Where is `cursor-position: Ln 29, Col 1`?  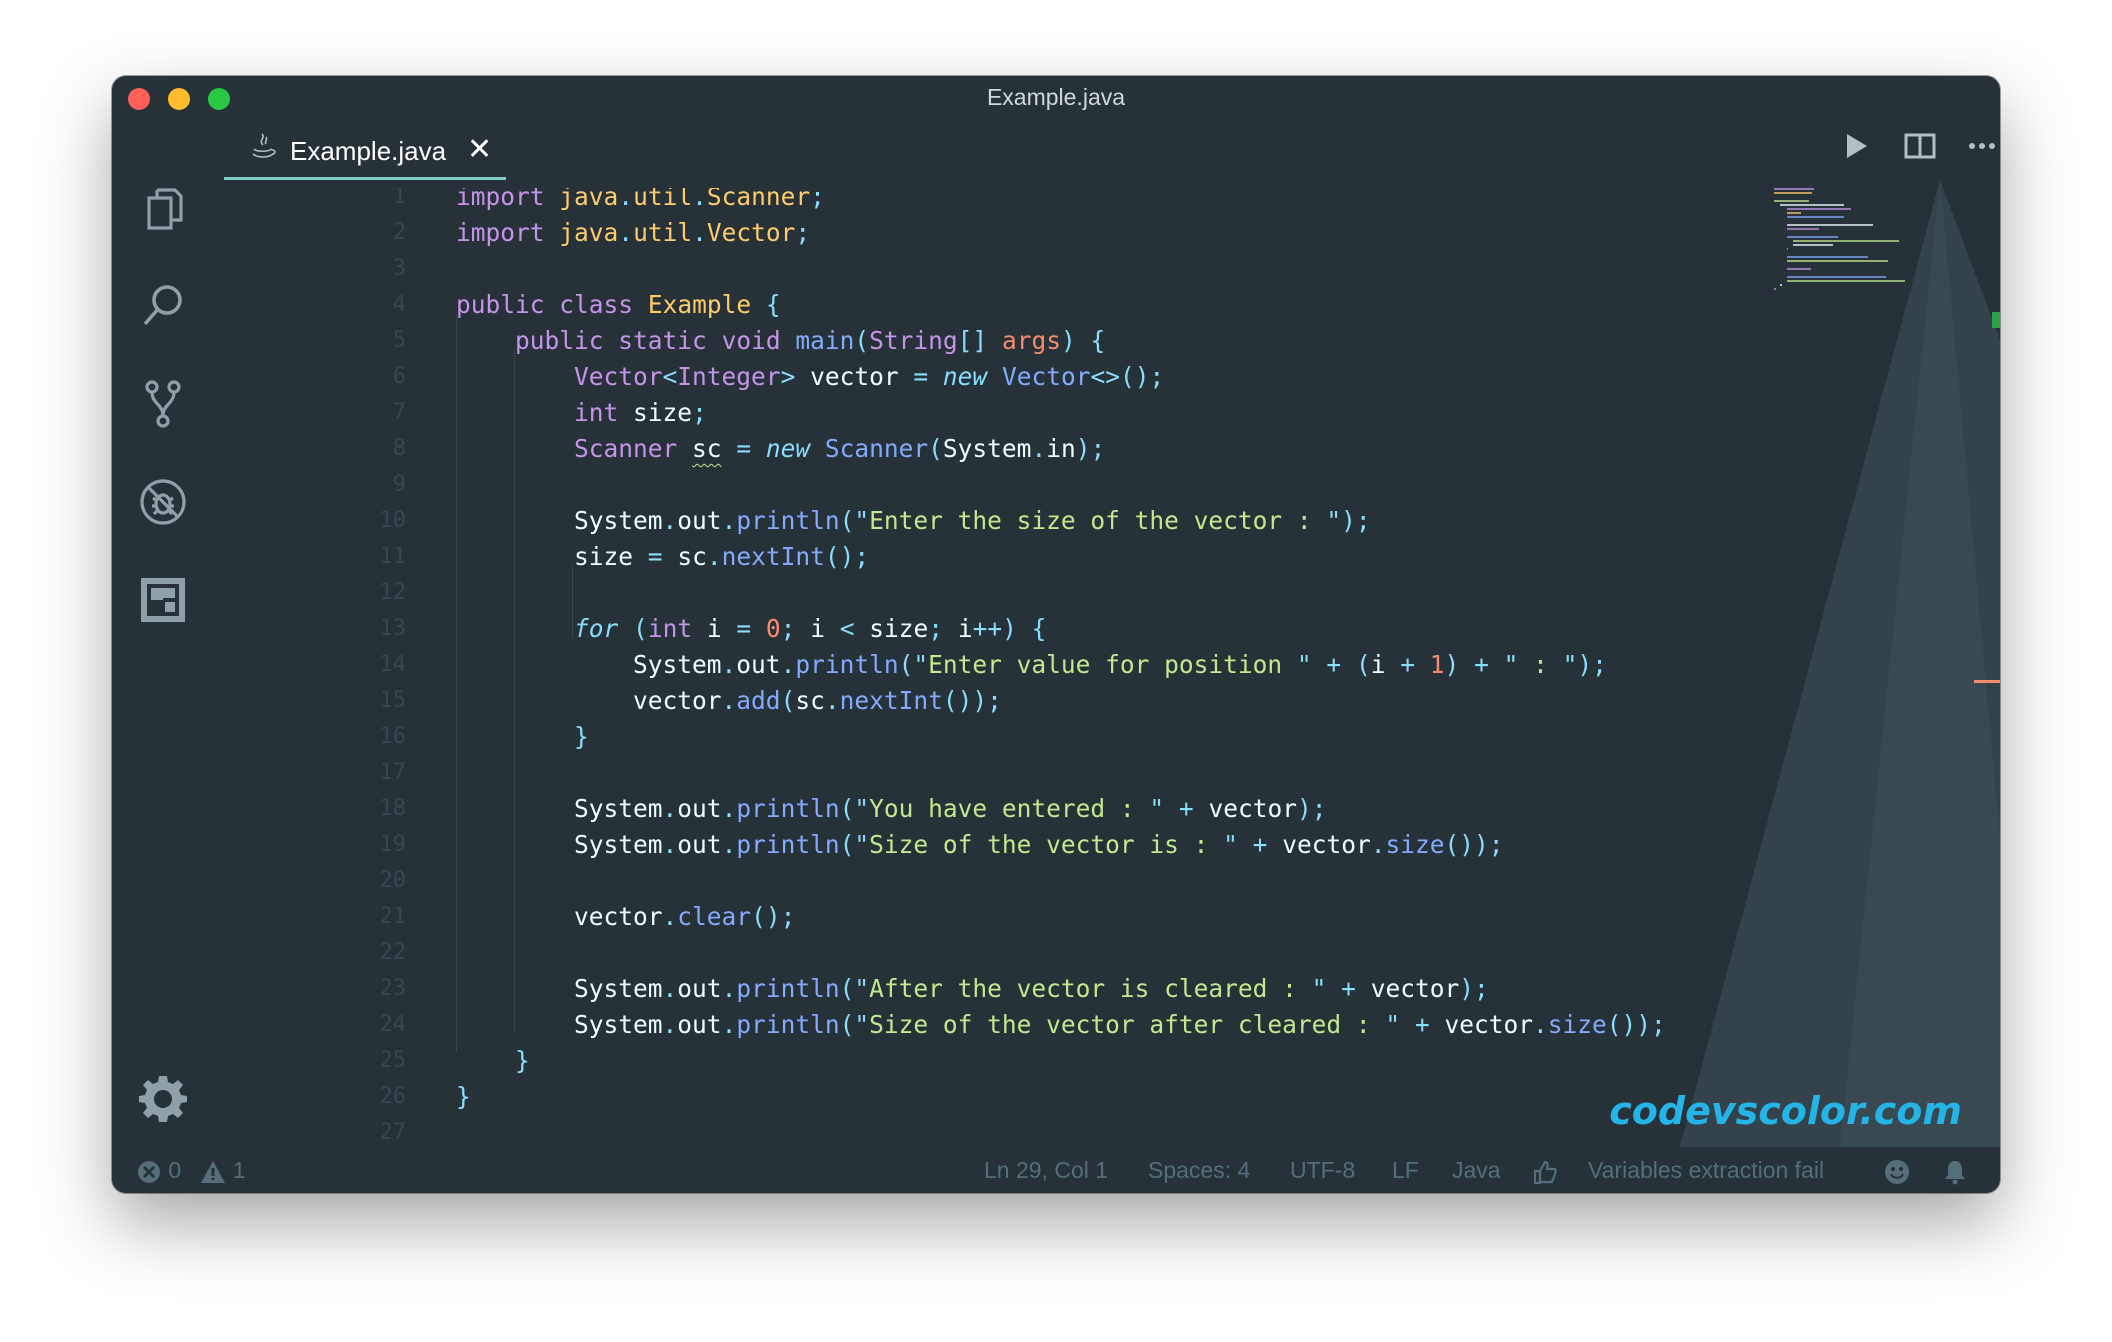
cursor-position: Ln 29, Col 1 is located at coordinates (1046, 1170).